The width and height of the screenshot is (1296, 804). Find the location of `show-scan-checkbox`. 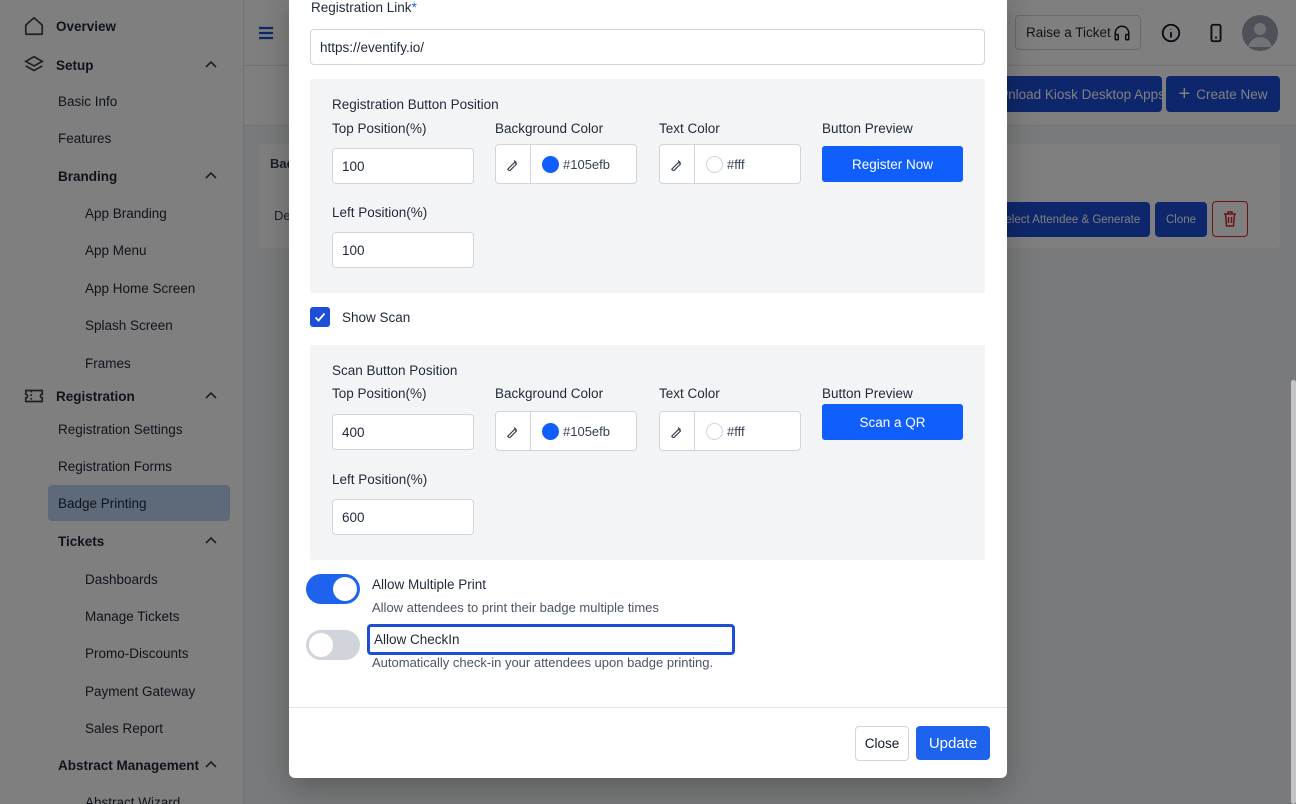

show-scan-checkbox is located at coordinates (320, 317).